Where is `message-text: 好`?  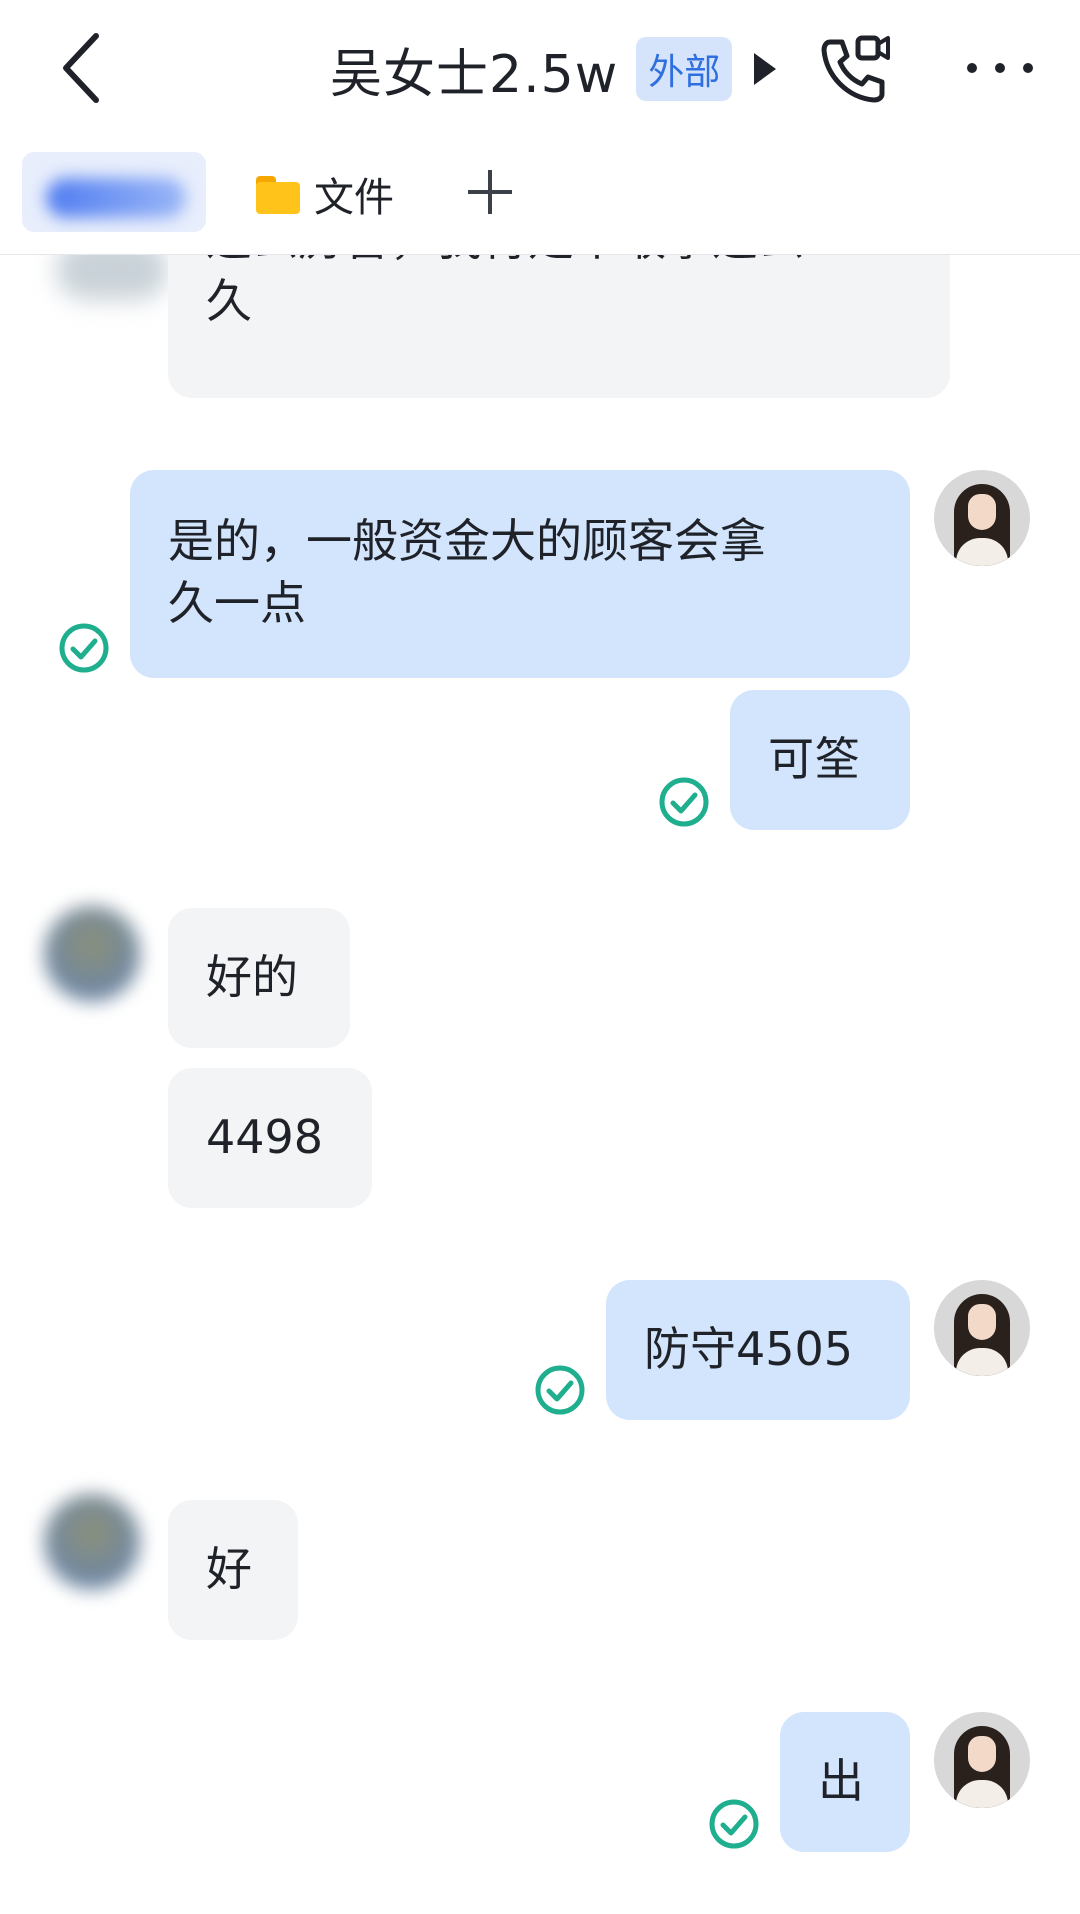
message-text: 好 is located at coordinates (229, 1569).